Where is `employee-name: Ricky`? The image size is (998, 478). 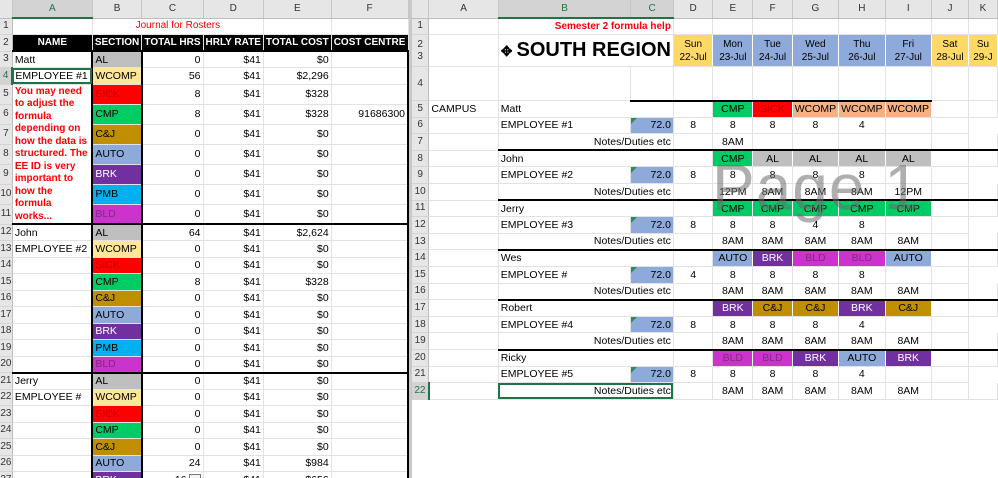 employee-name: Ricky is located at coordinates (585, 357).